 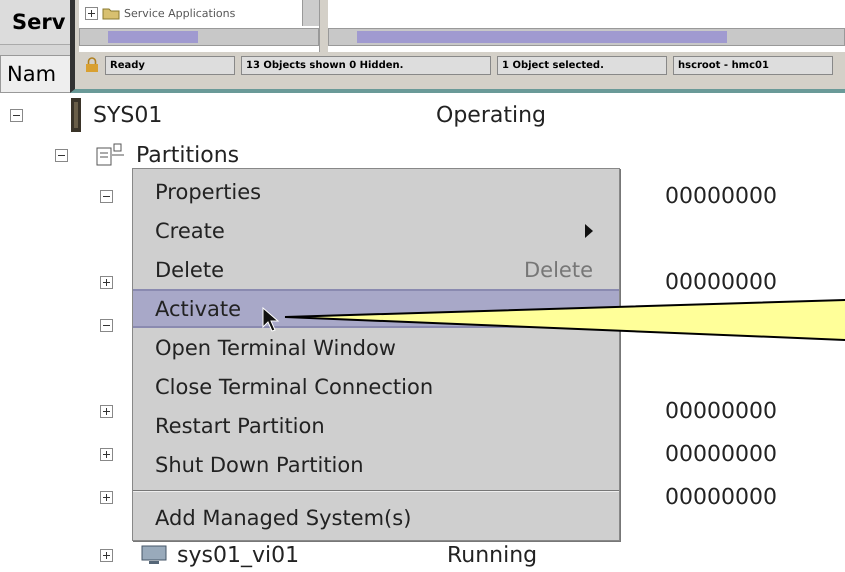 I want to click on status-text: 1 Object selected., so click(x=582, y=65).